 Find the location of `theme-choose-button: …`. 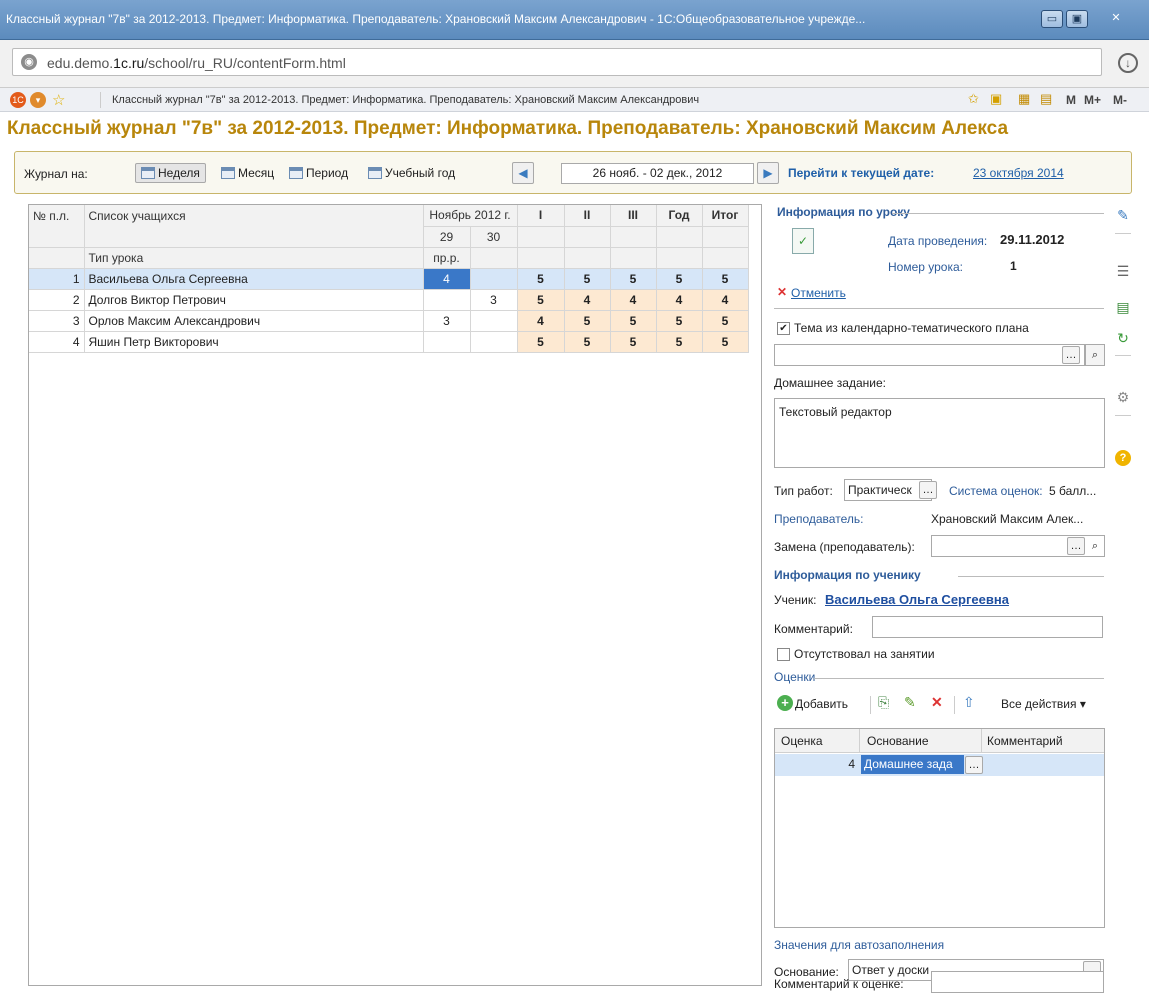

theme-choose-button: … is located at coordinates (1071, 355).